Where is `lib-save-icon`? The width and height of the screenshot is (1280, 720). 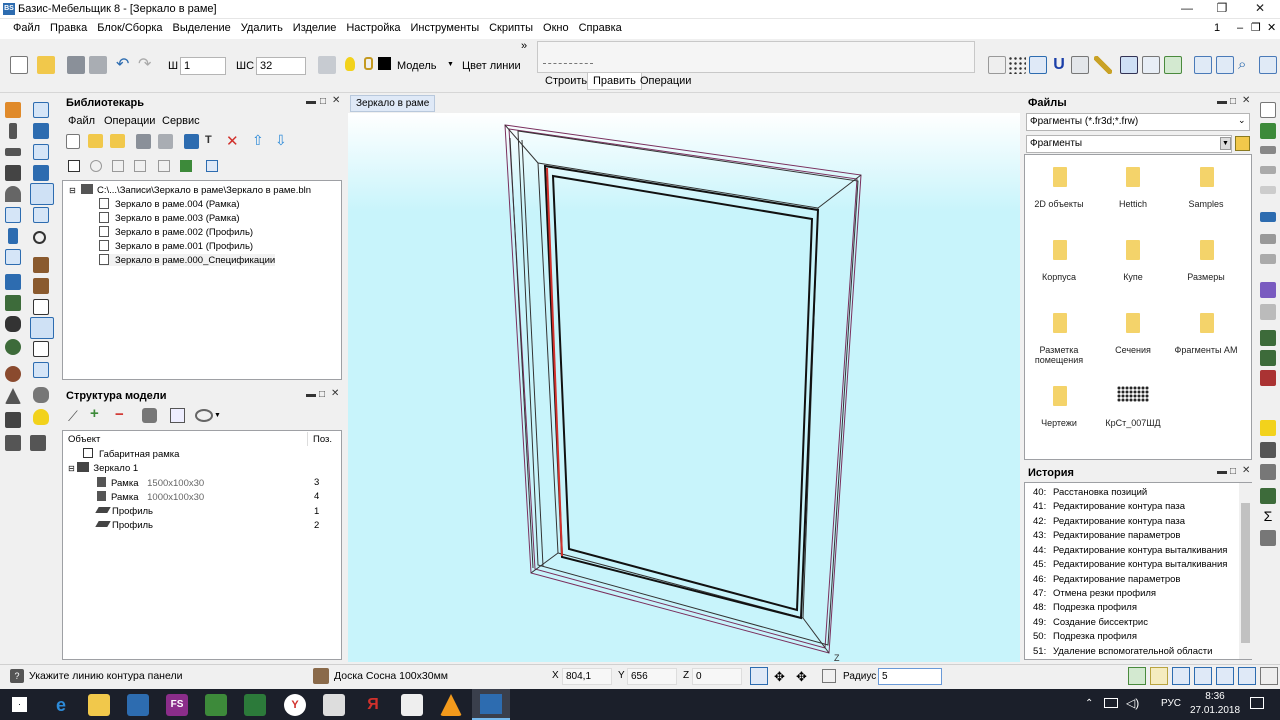 lib-save-icon is located at coordinates (143, 141).